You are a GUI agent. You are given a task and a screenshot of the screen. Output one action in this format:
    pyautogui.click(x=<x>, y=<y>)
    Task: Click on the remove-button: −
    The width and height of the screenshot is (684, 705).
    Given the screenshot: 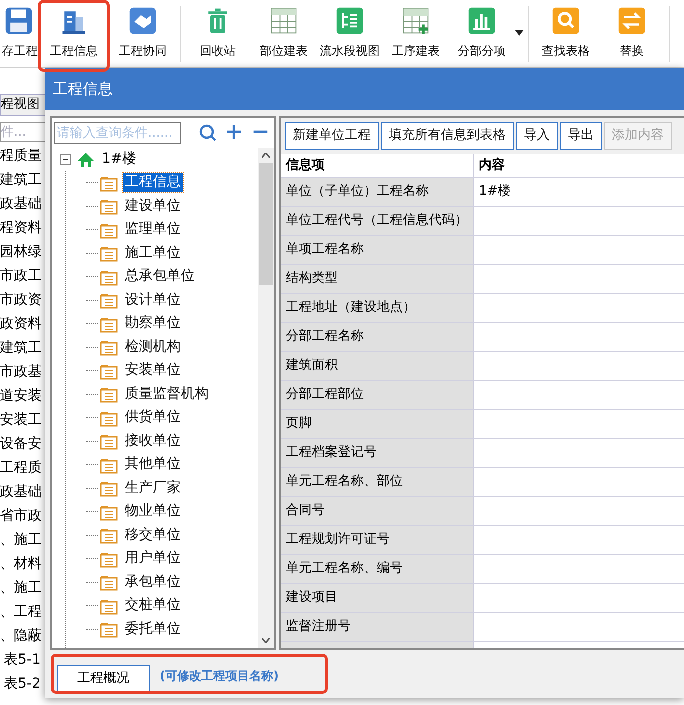 What is the action you would take?
    pyautogui.click(x=260, y=133)
    